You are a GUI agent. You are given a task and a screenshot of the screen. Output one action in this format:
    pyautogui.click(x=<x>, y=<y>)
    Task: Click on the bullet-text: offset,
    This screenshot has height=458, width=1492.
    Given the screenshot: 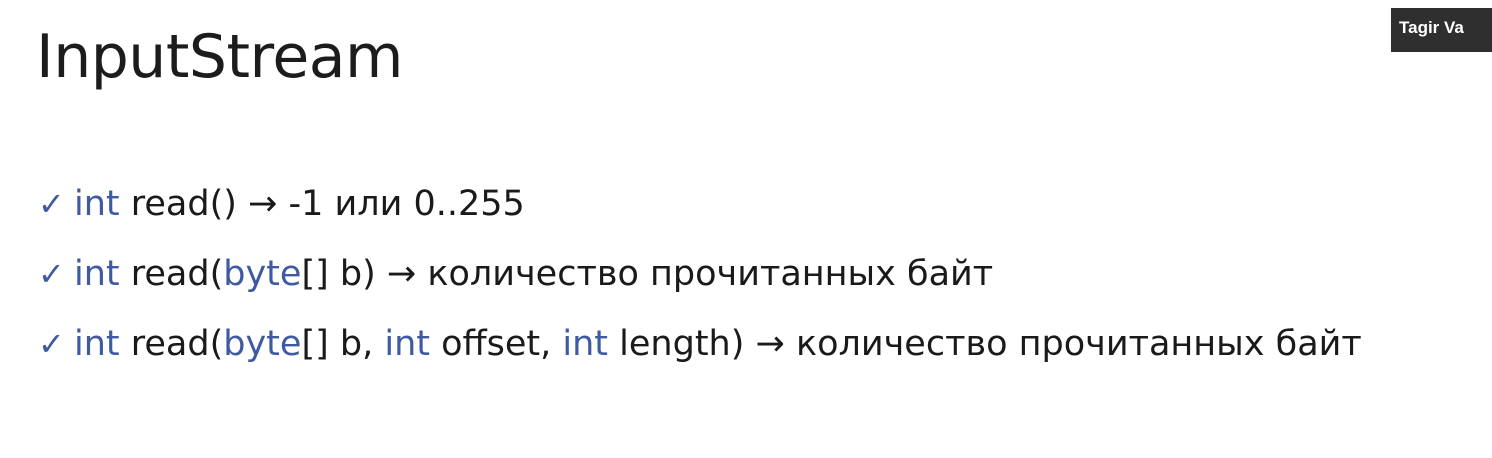 What is the action you would take?
    pyautogui.click(x=496, y=344)
    